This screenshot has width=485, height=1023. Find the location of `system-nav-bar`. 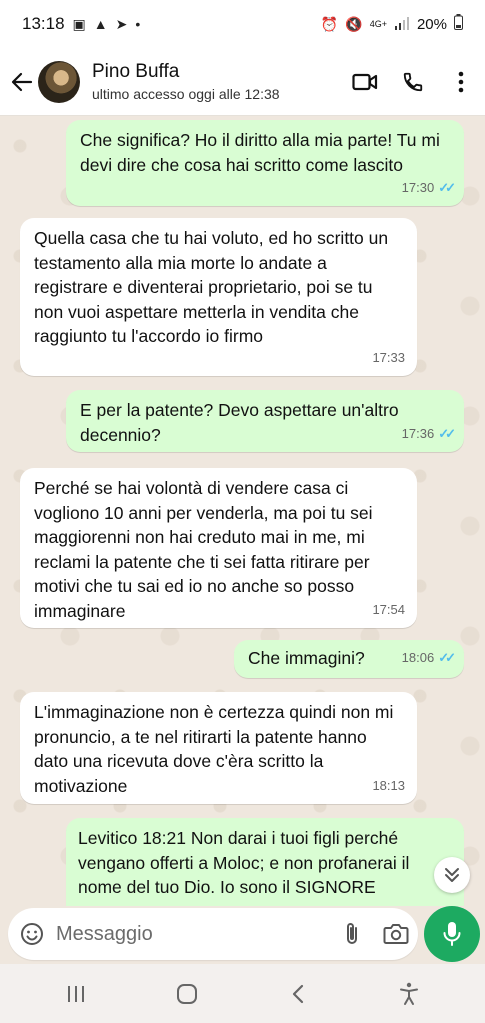

system-nav-bar is located at coordinates (242, 993).